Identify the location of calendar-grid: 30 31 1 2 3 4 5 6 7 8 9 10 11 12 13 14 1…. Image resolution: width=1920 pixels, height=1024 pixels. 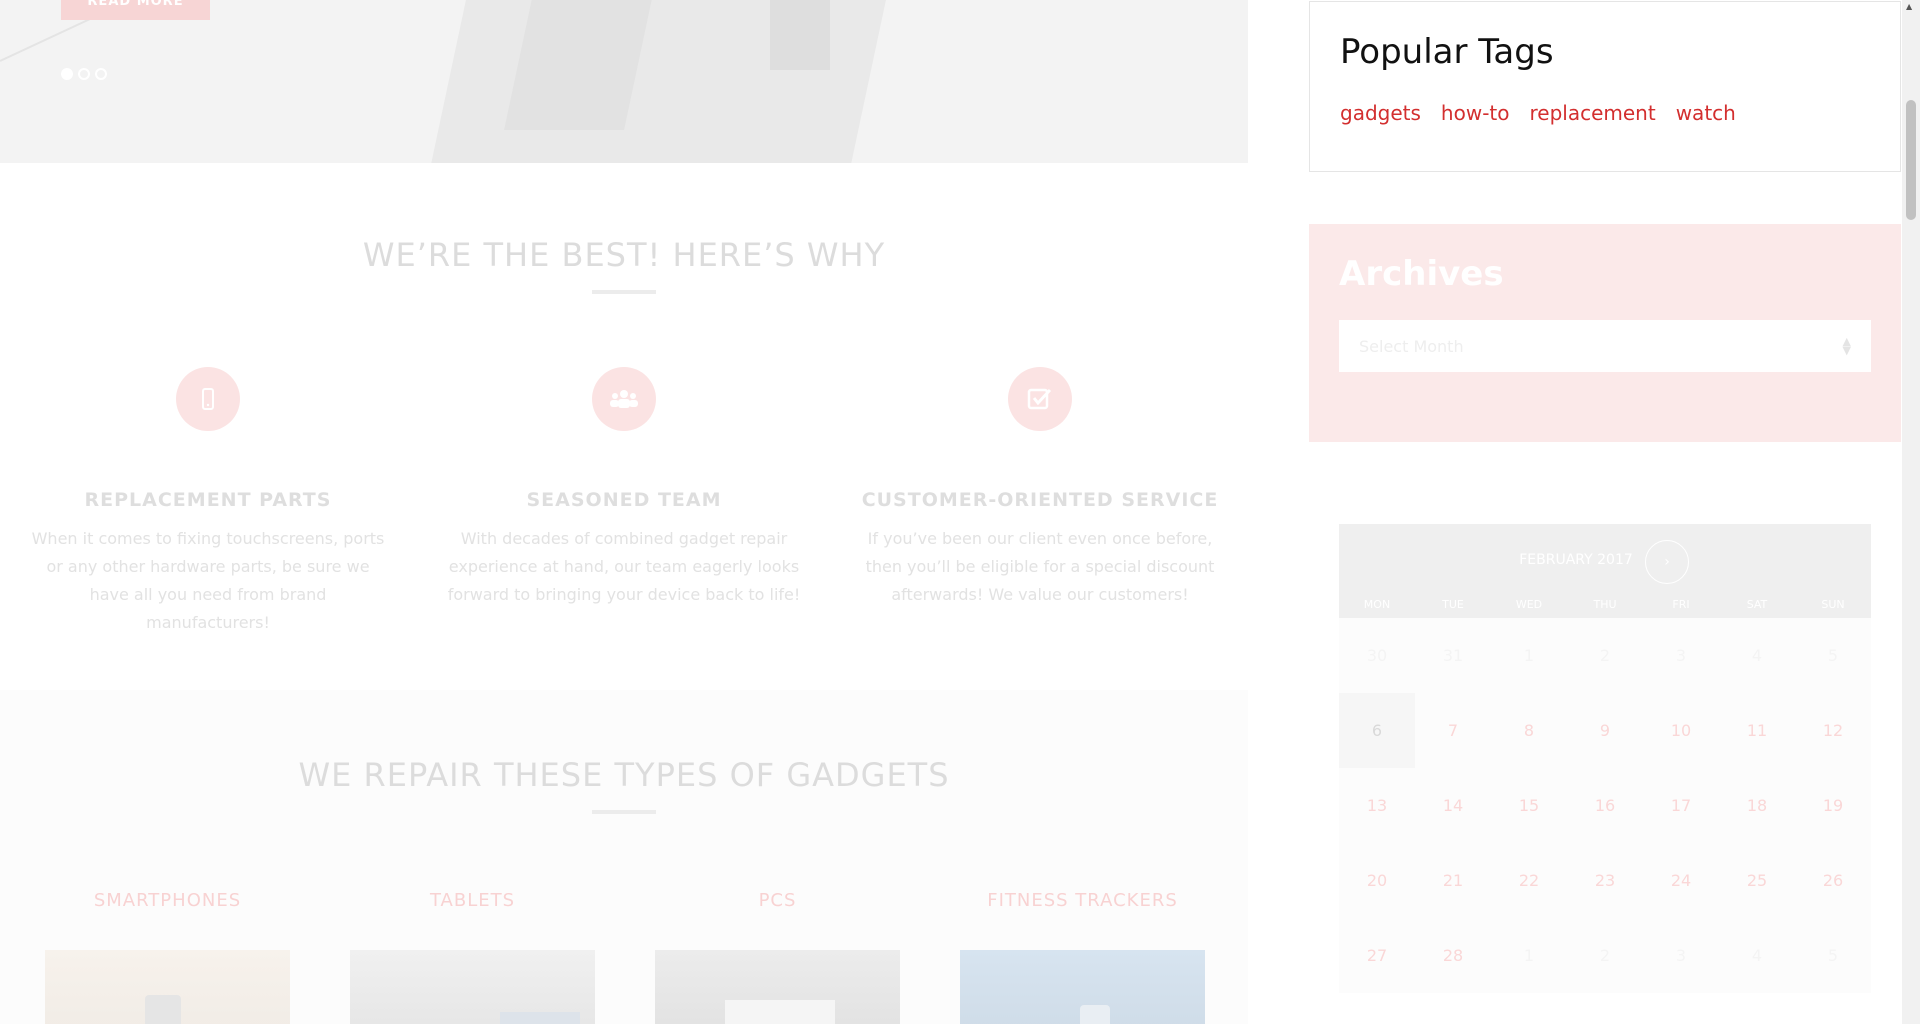
(1605, 805).